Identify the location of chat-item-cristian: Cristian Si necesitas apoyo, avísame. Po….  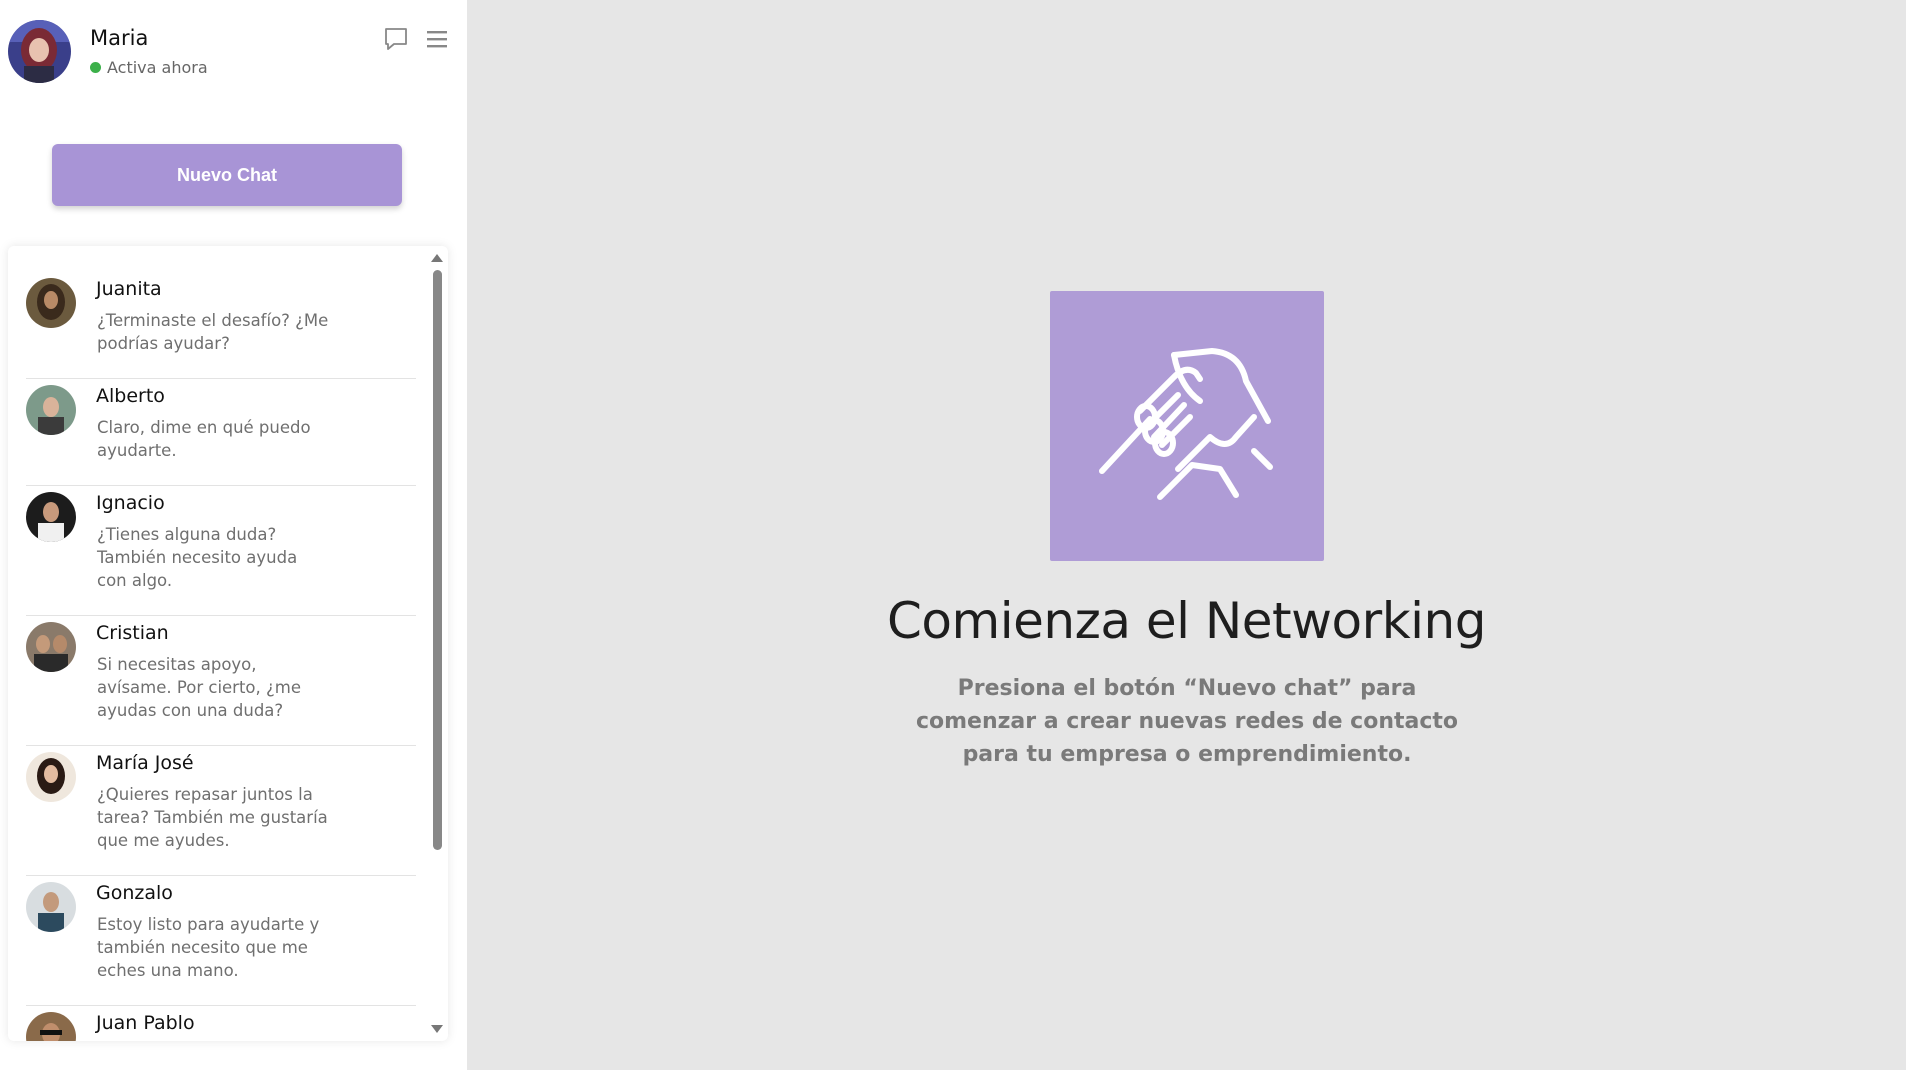
(221, 681).